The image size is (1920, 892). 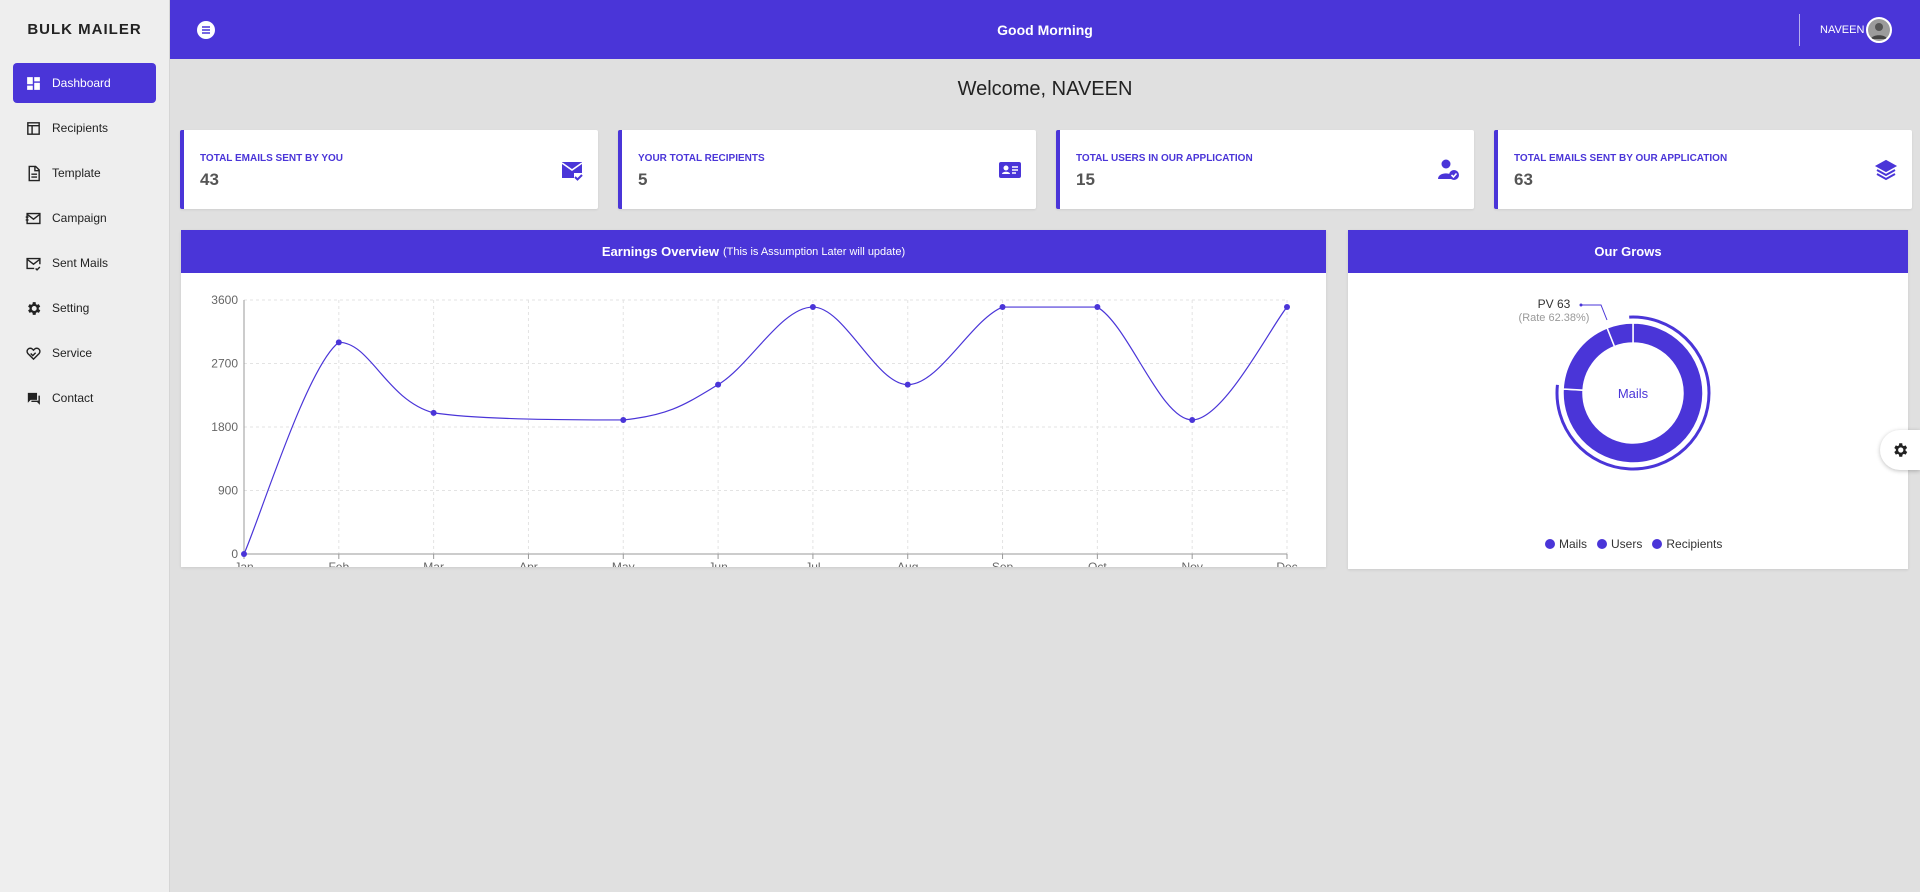 I want to click on header-divider, so click(x=1799, y=30).